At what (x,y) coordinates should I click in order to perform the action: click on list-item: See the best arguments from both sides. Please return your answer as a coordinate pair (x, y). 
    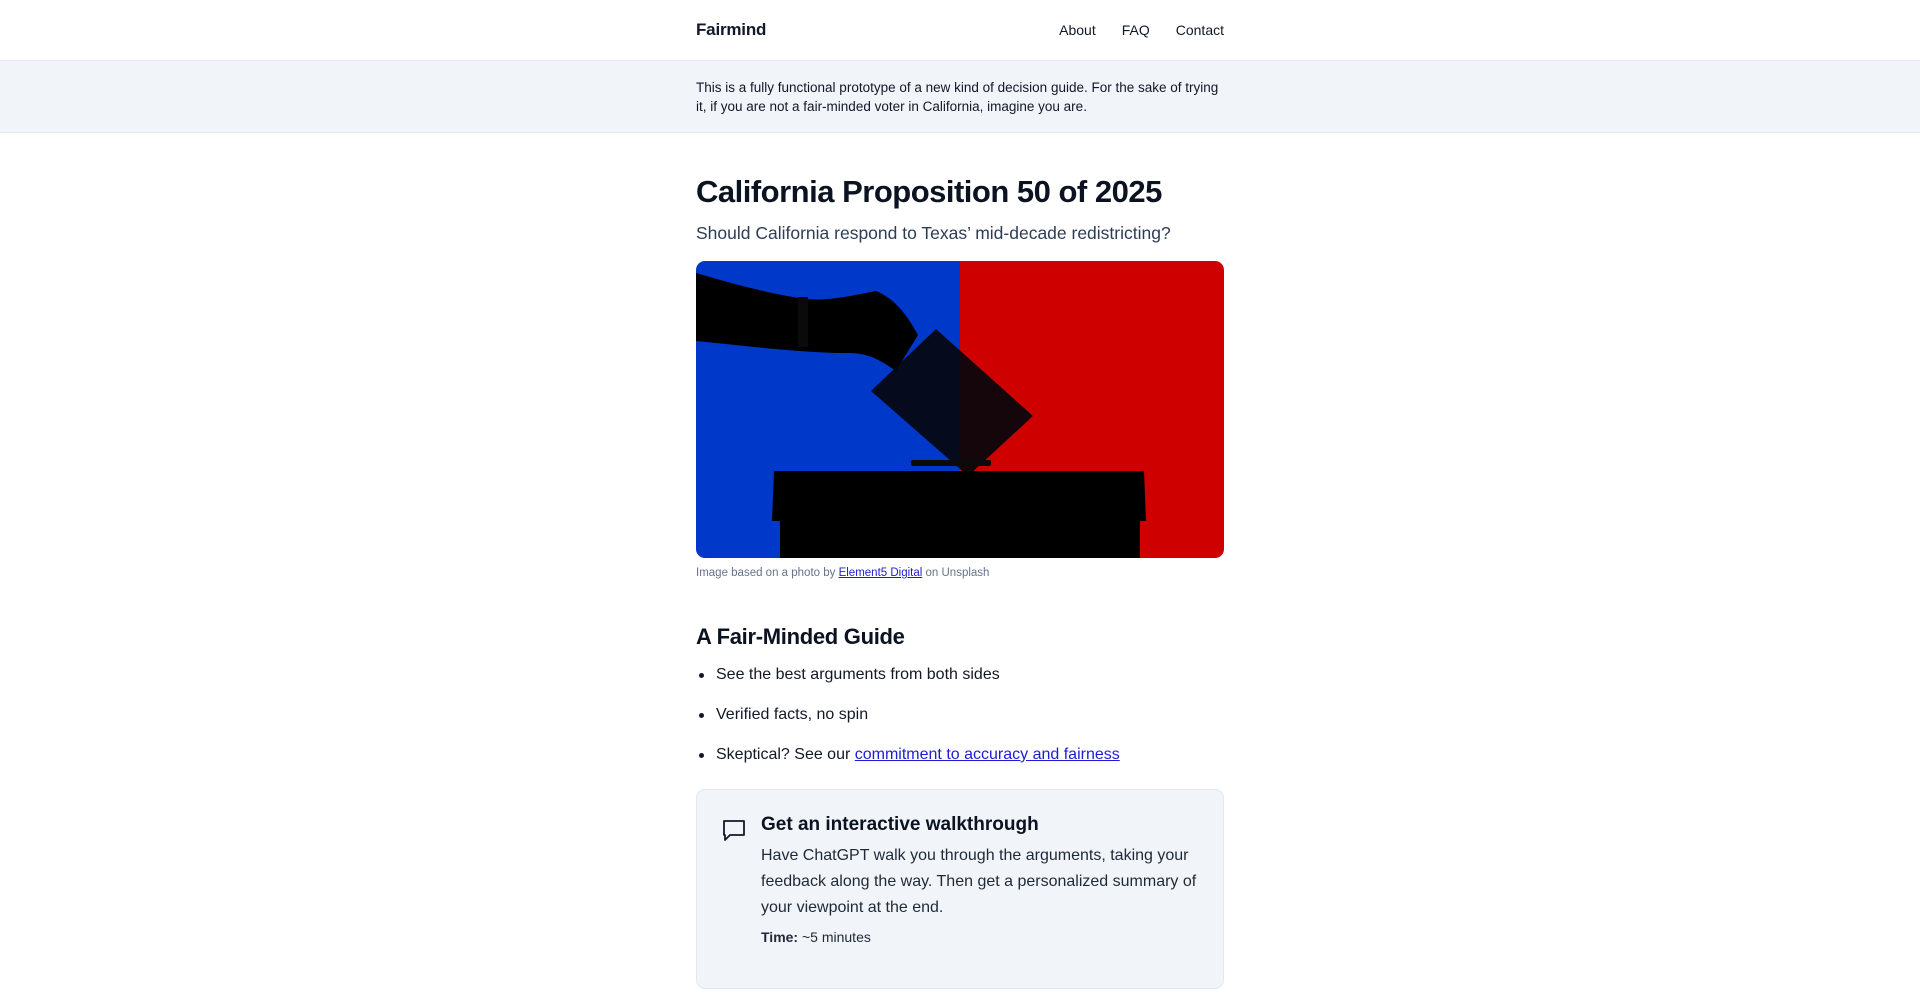
    Looking at the image, I should click on (960, 675).